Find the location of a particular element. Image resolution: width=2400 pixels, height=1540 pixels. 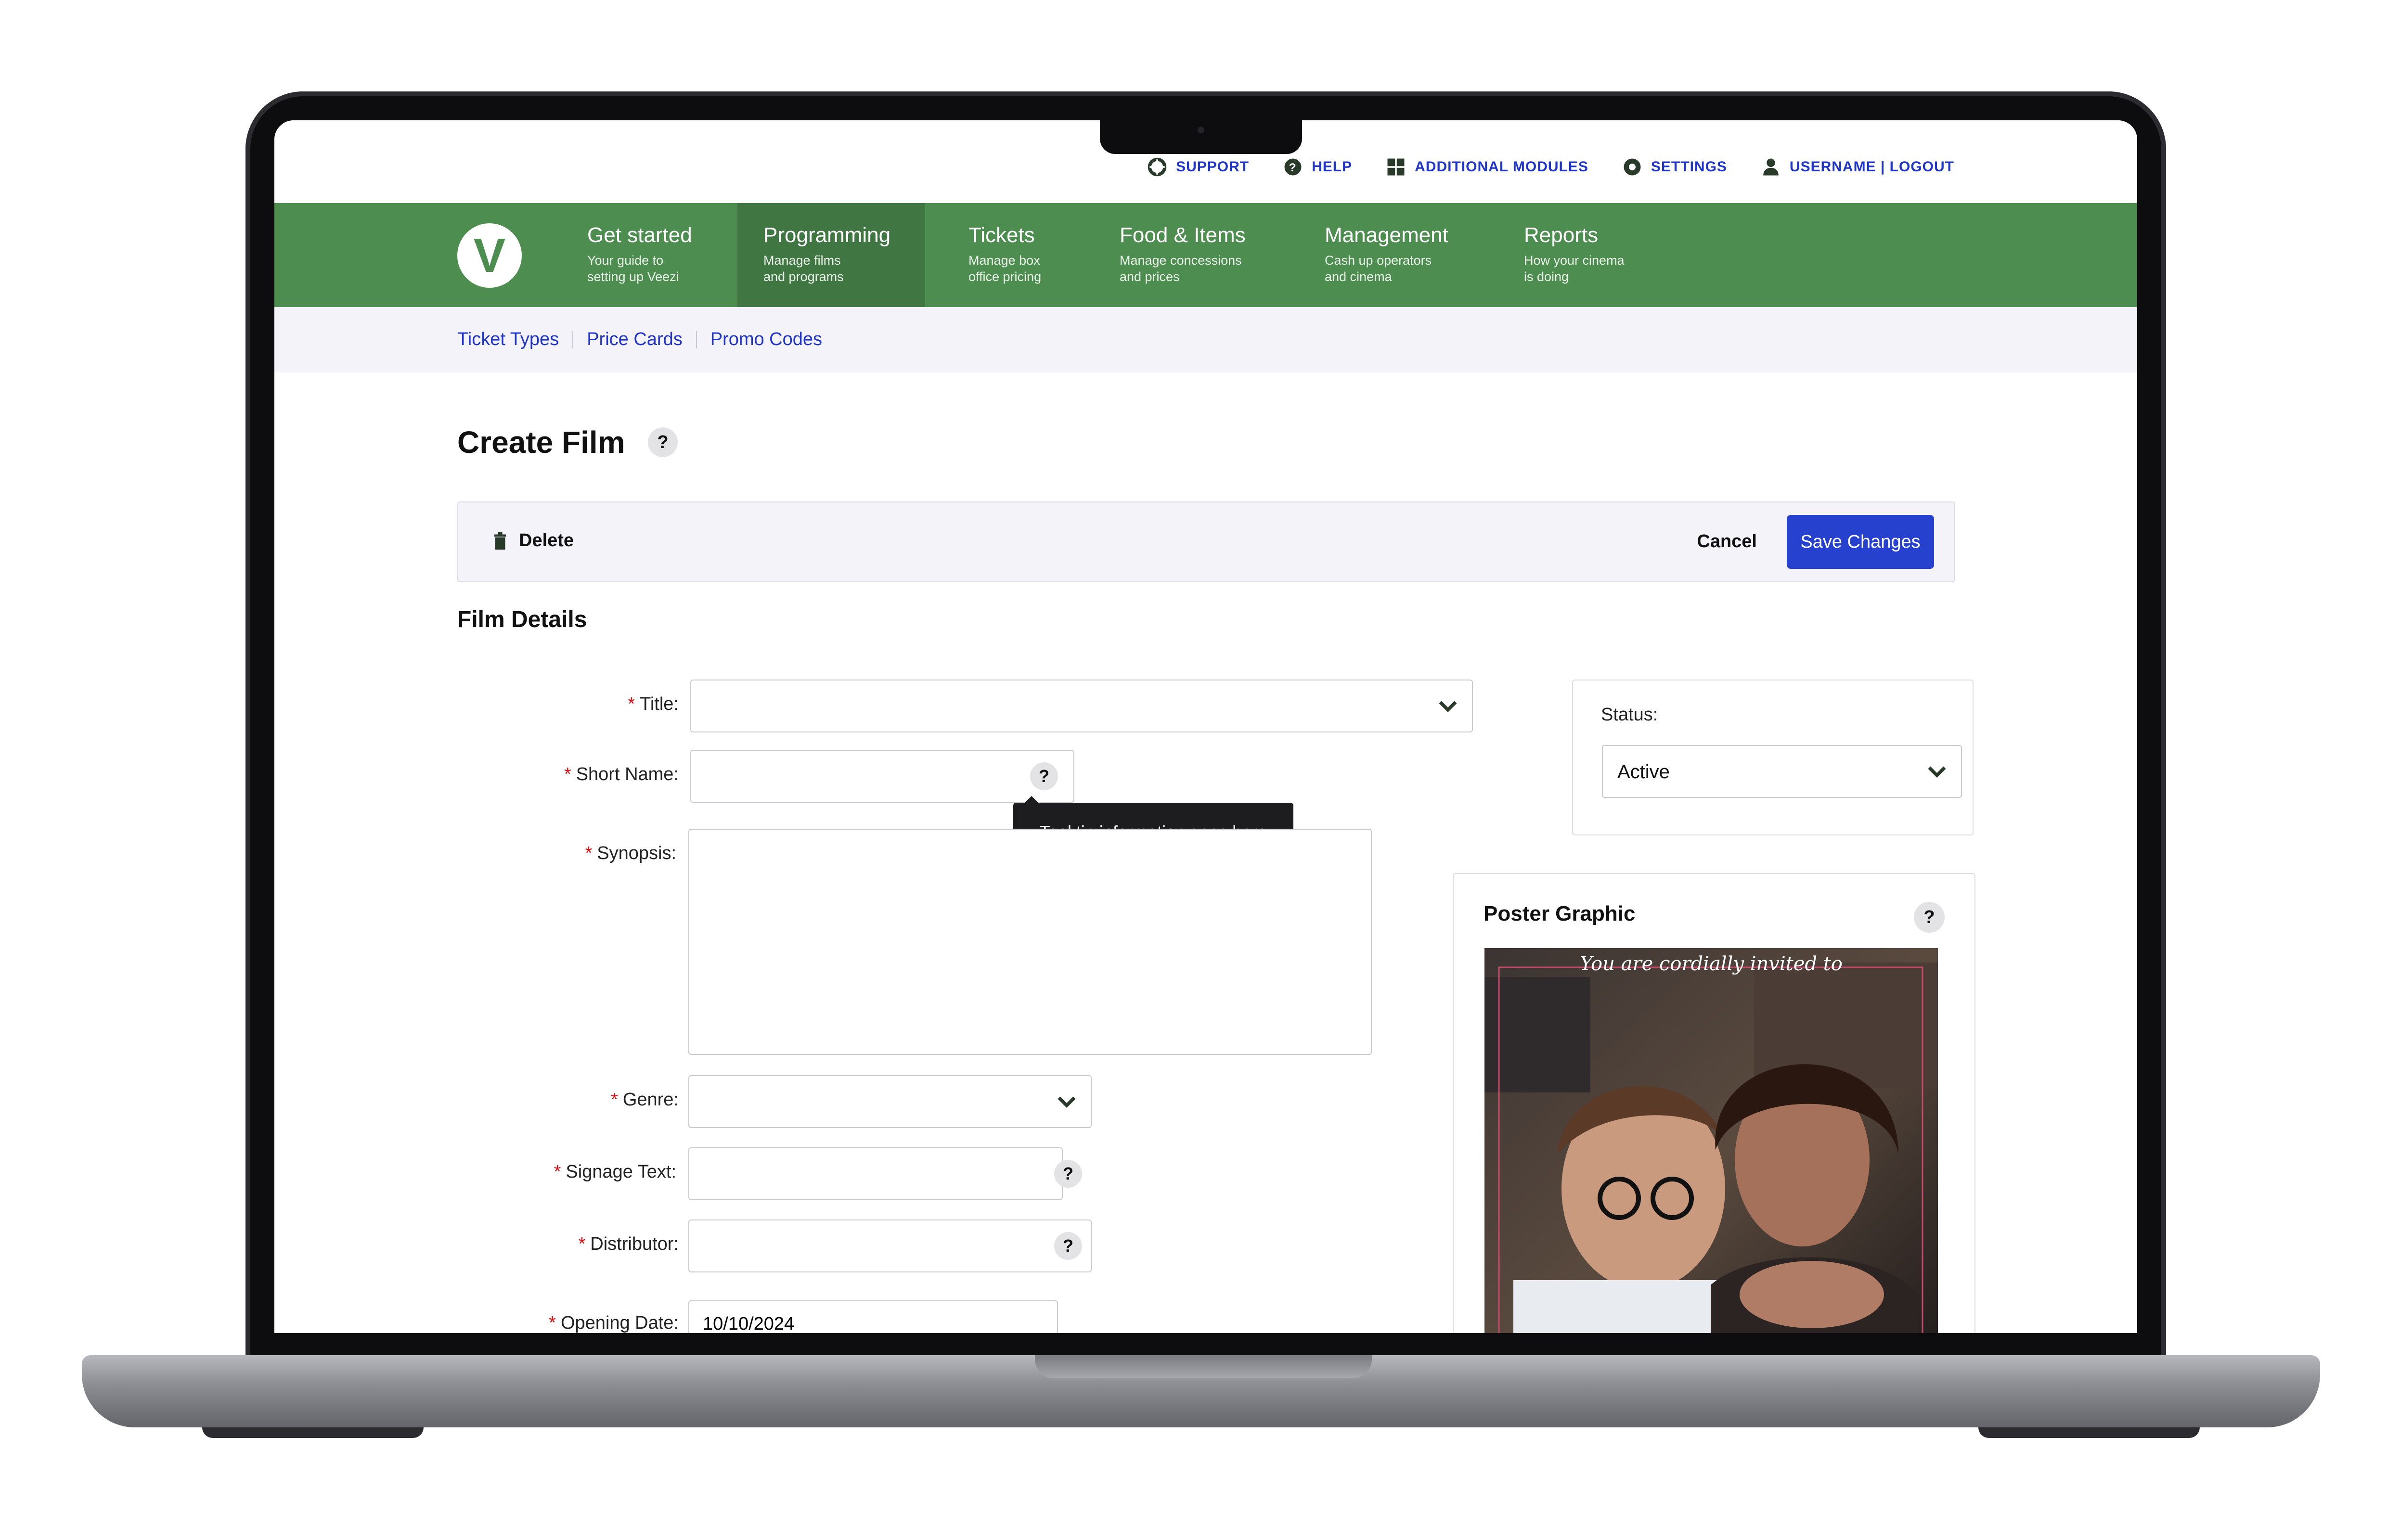

camera-icon is located at coordinates (1201, 130).